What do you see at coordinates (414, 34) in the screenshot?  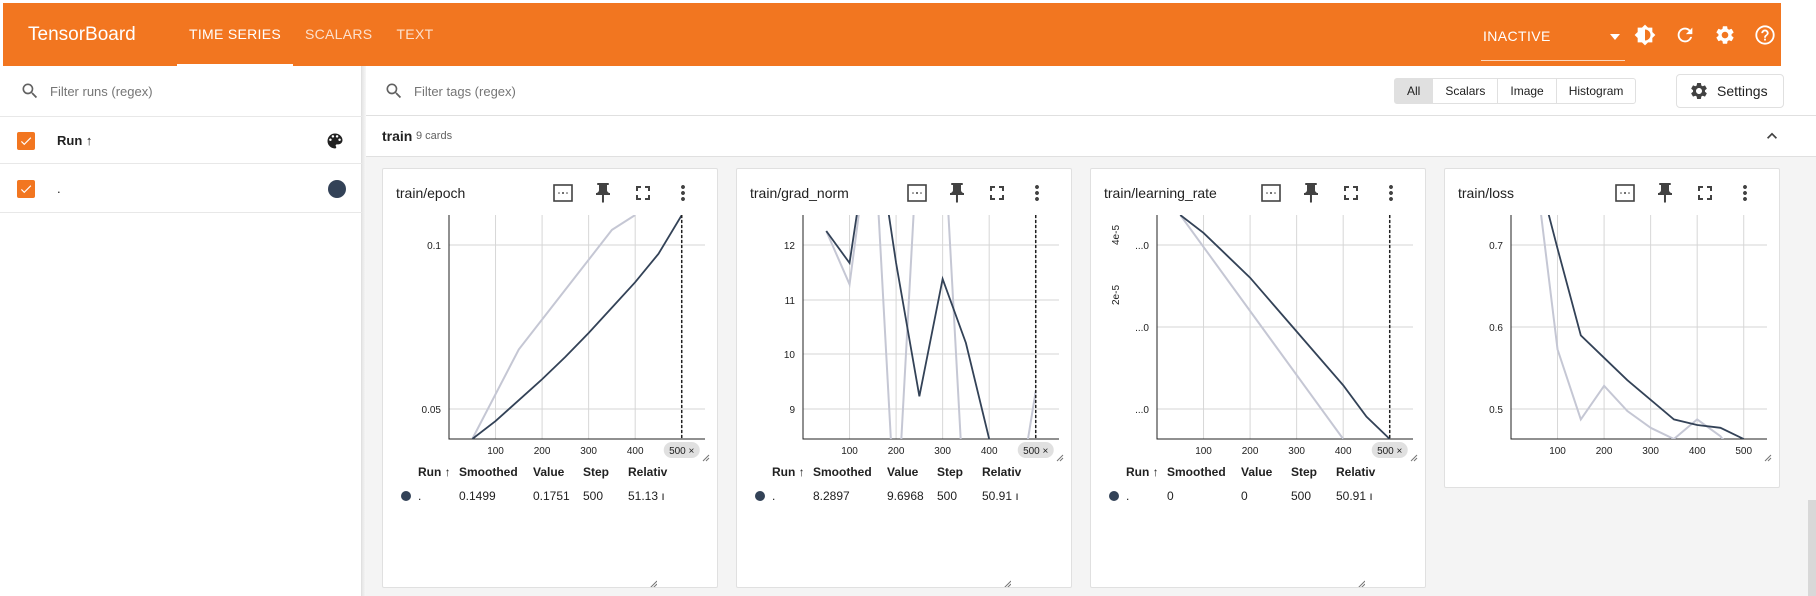 I see `tab-text: TEXT` at bounding box center [414, 34].